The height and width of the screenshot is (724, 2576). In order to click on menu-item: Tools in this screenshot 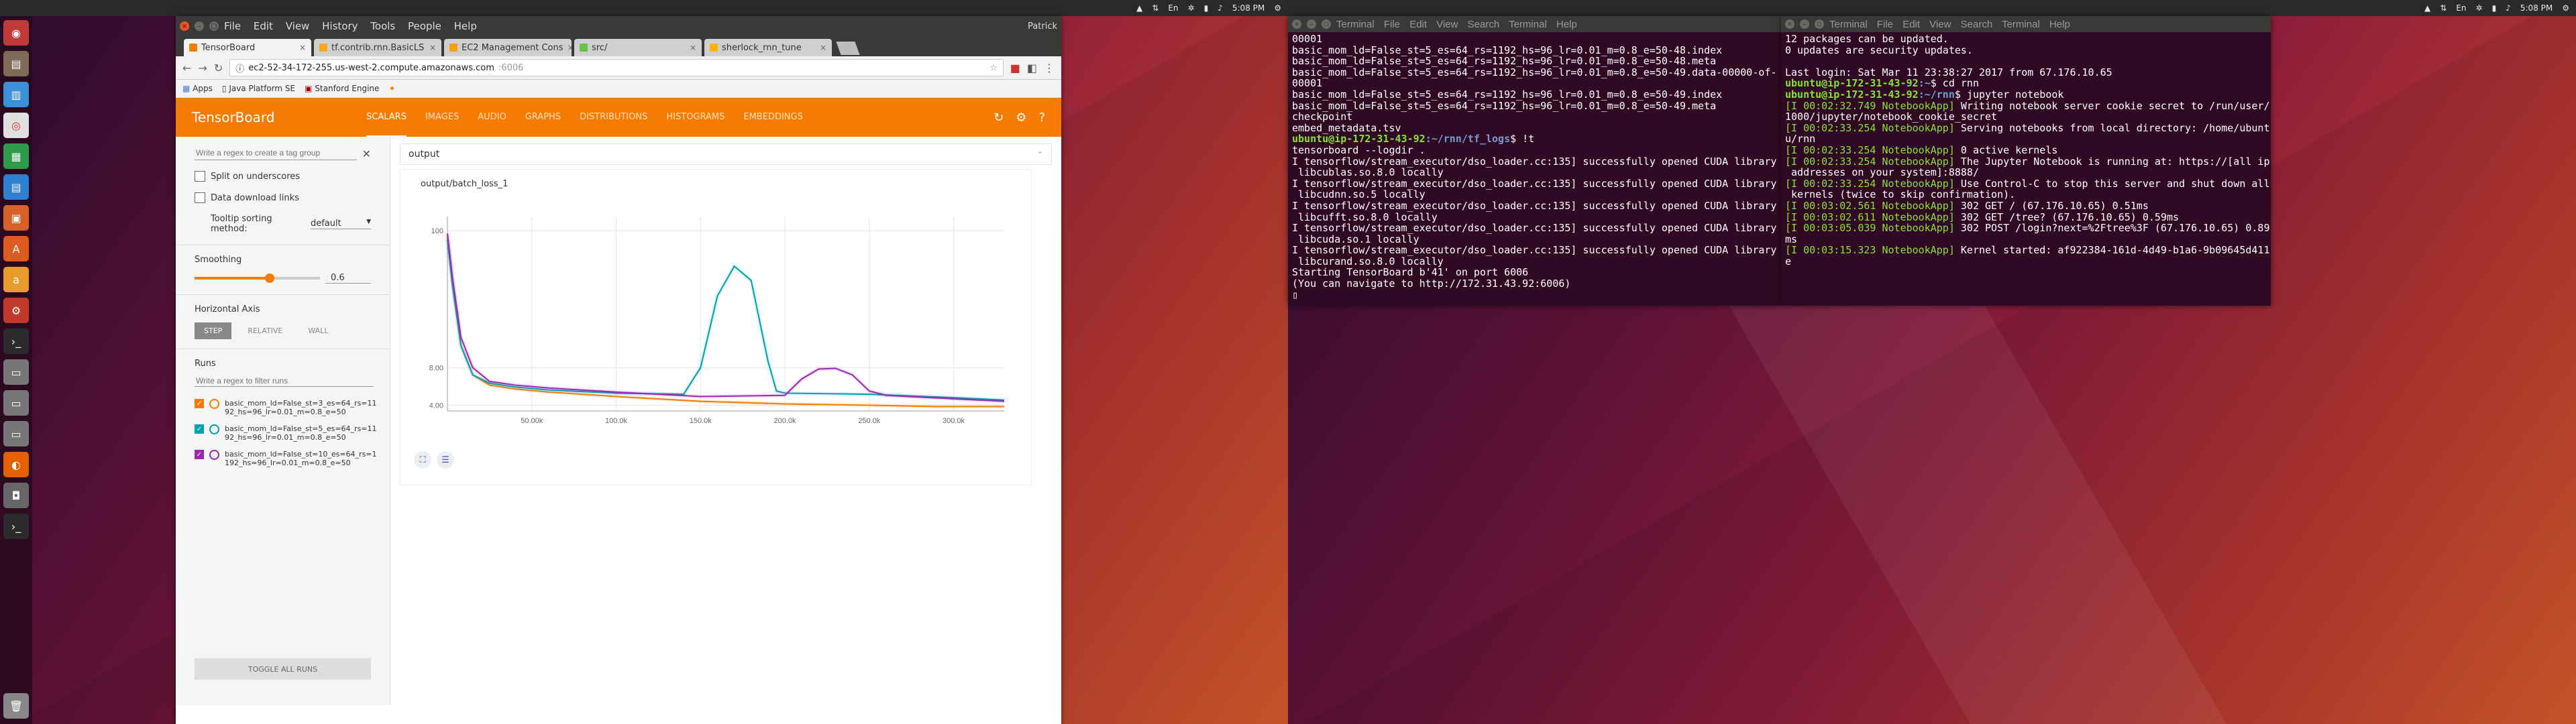, I will do `click(382, 26)`.